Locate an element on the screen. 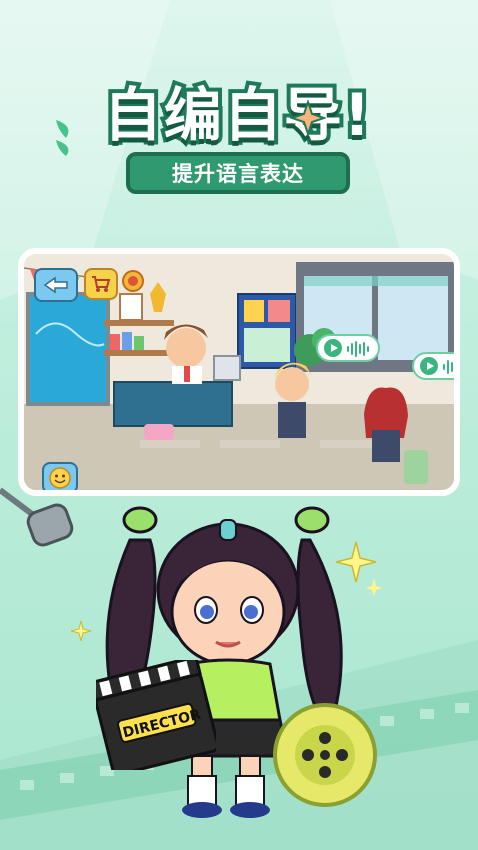 The height and width of the screenshot is (850, 478). microphone-icon is located at coordinates (37, 517).